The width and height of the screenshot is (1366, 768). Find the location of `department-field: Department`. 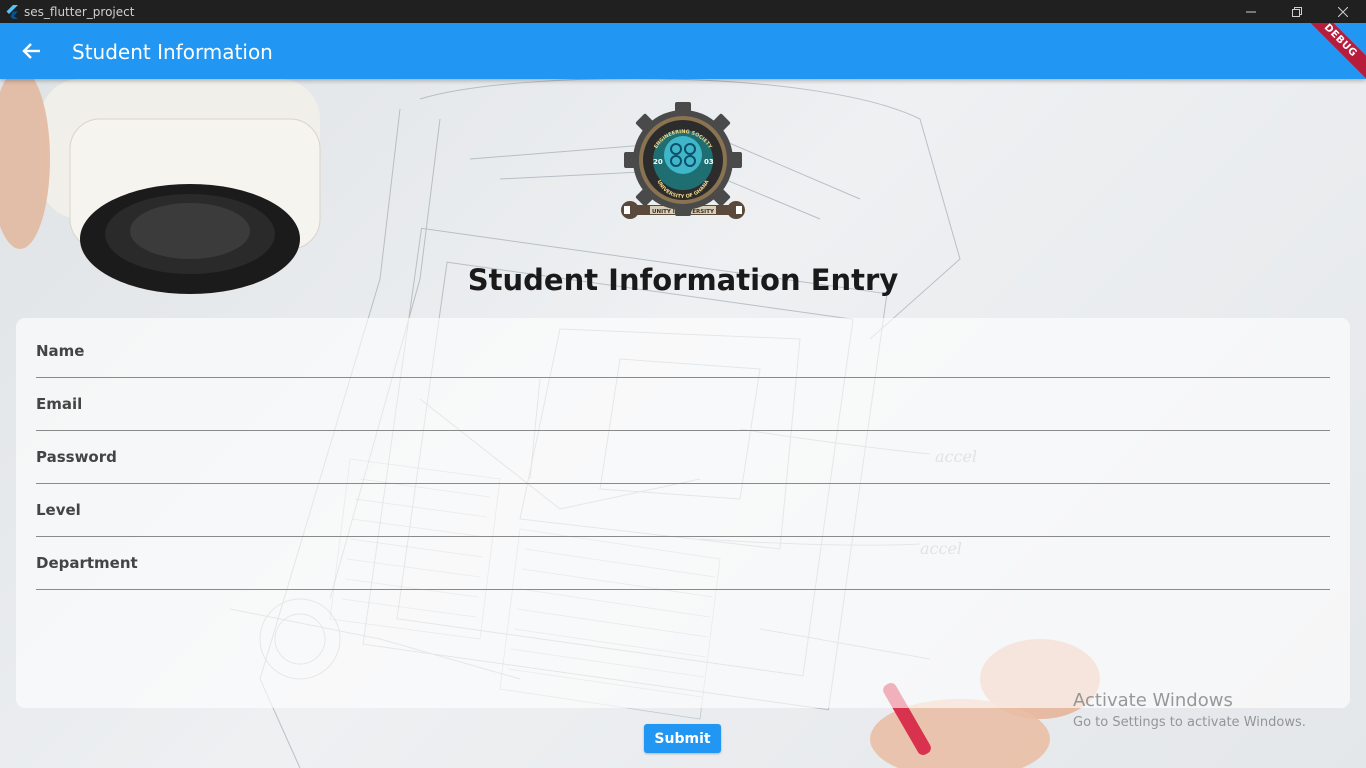

department-field: Department is located at coordinates (683, 564).